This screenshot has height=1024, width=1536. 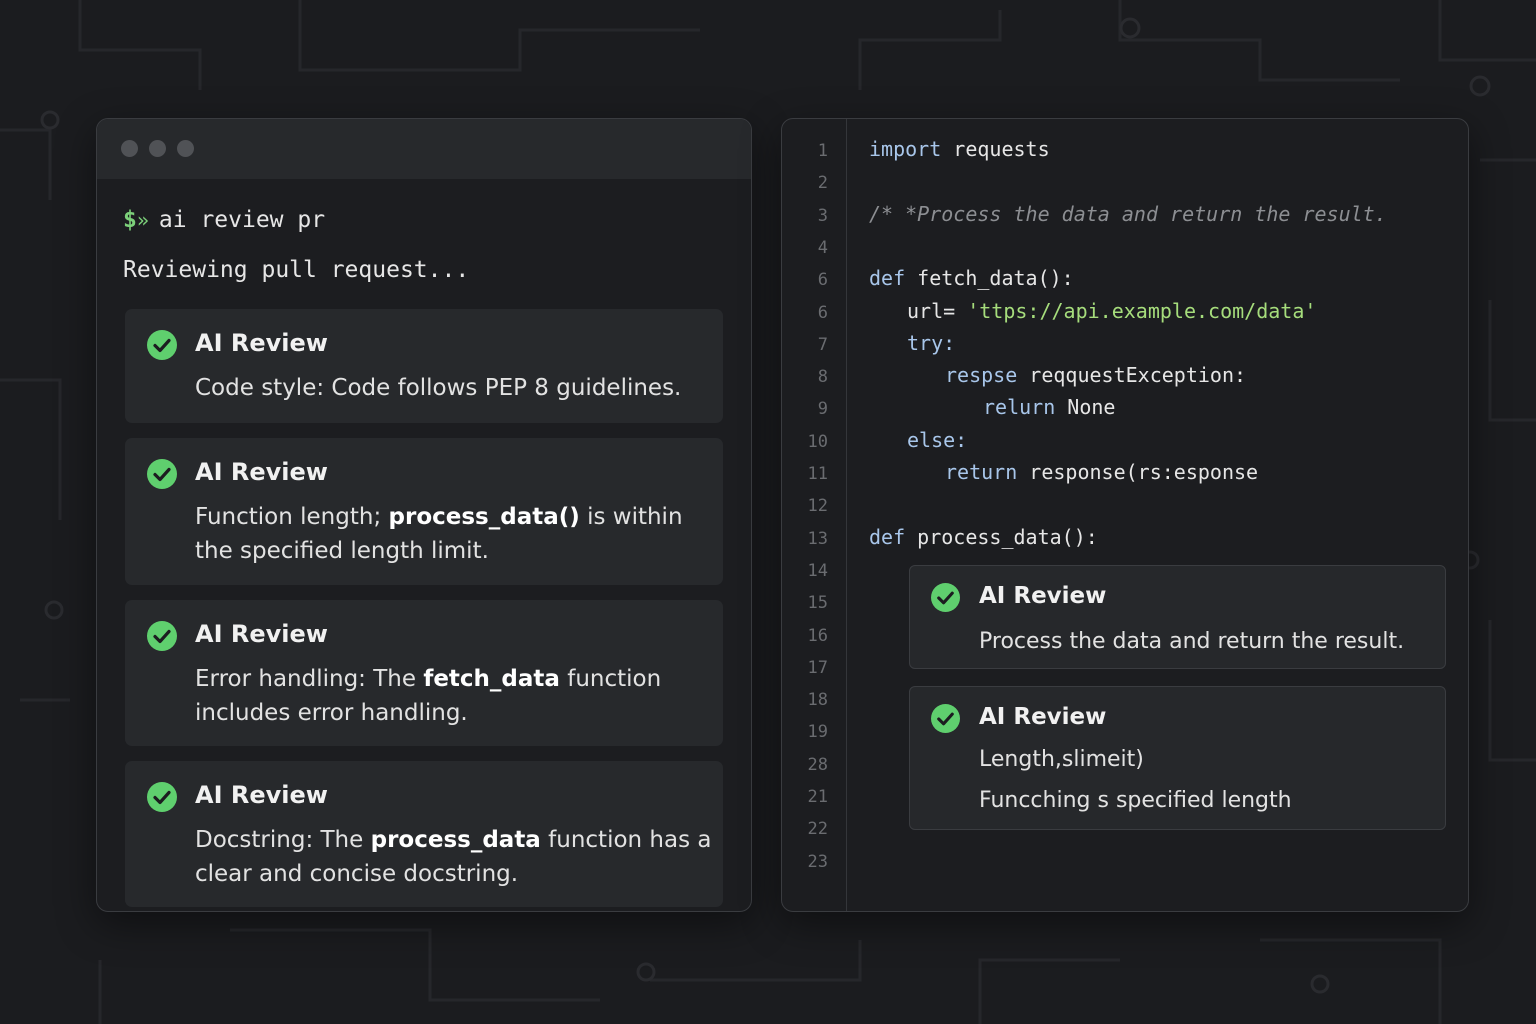 I want to click on review-text-part: Docstring: The, so click(x=283, y=840).